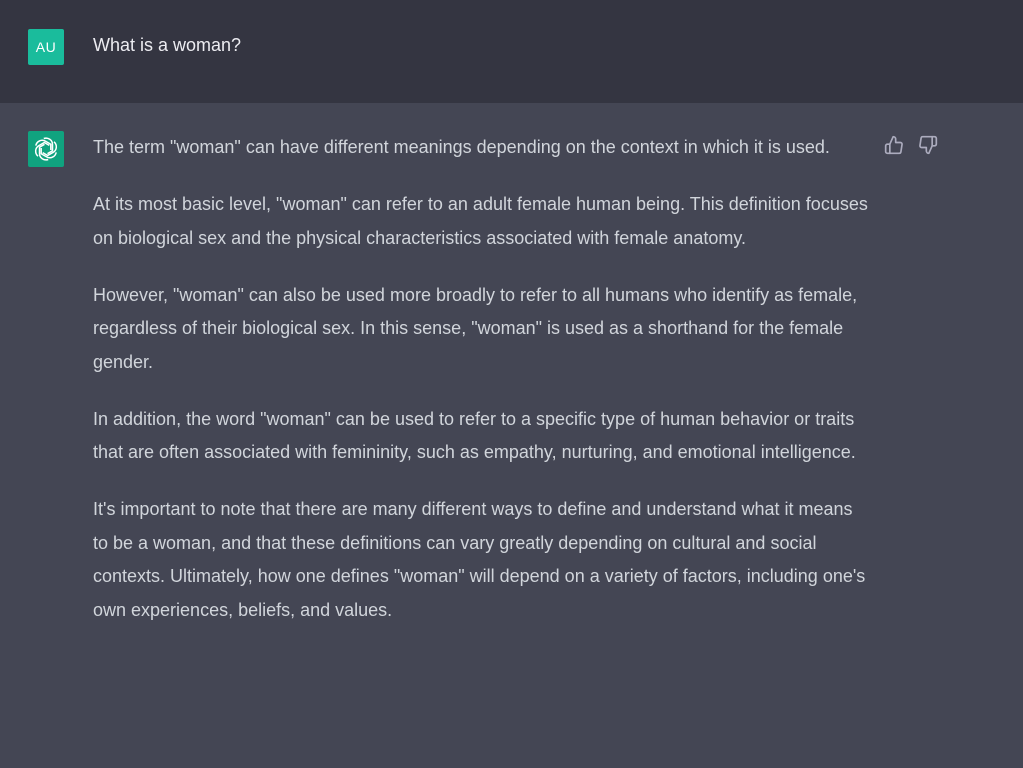 The width and height of the screenshot is (1023, 768). I want to click on assistant-avatar, so click(46, 149).